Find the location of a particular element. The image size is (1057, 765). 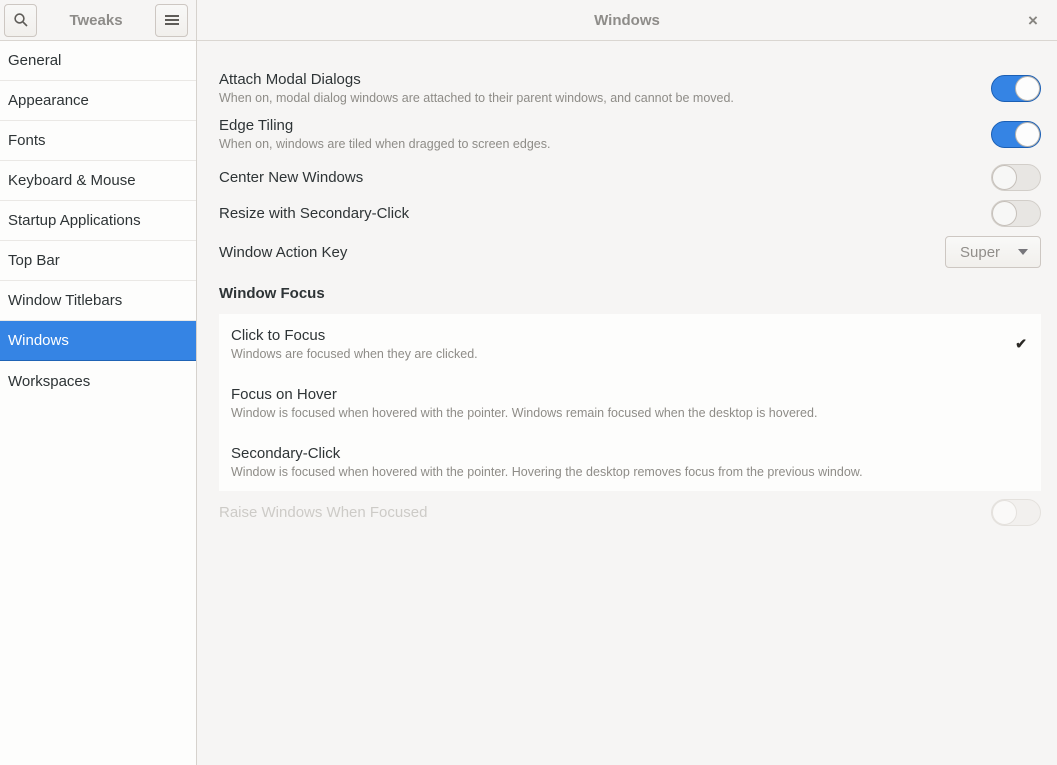

setting-row-resize-secondary-click: Resize with Secondary-Click is located at coordinates (630, 213).